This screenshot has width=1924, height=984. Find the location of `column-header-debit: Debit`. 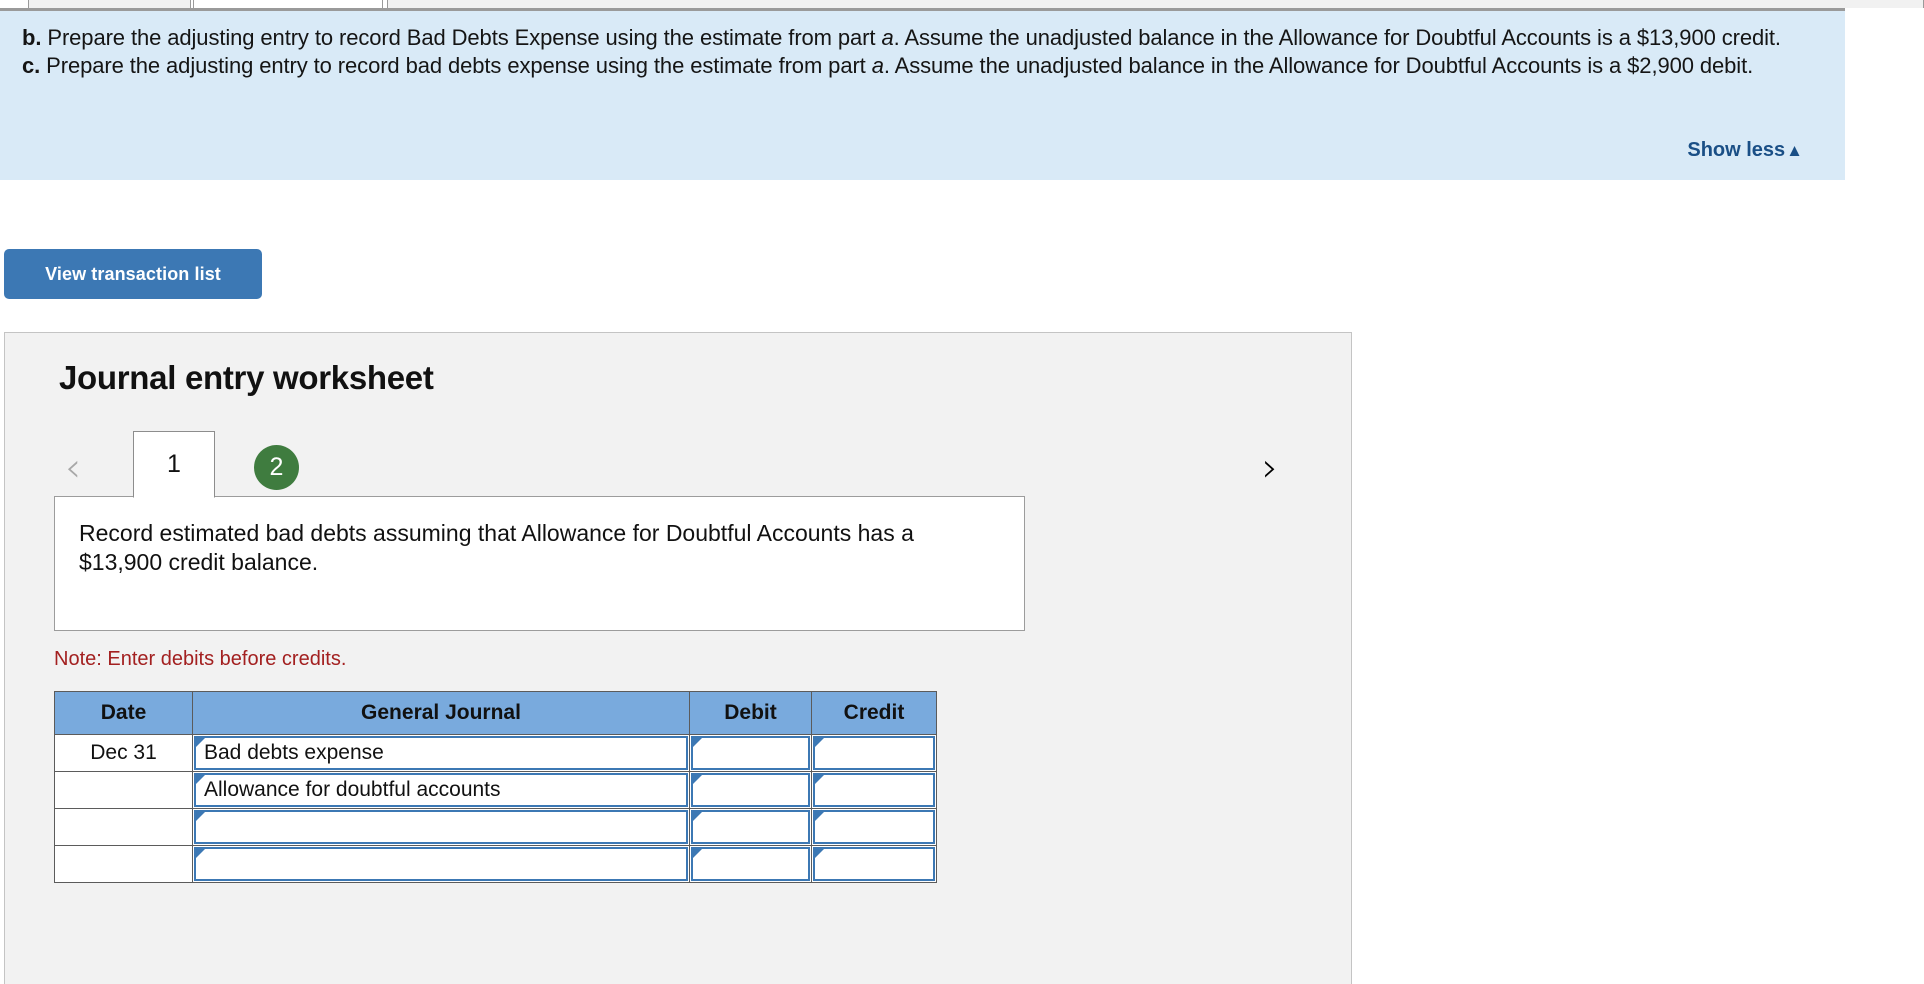

column-header-debit: Debit is located at coordinates (750, 713).